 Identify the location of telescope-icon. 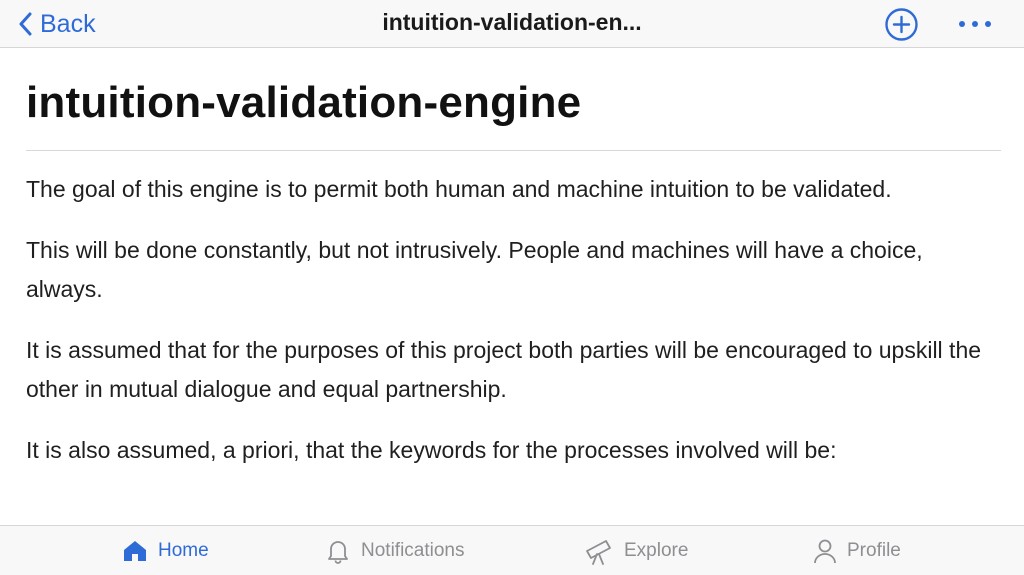
(598, 552).